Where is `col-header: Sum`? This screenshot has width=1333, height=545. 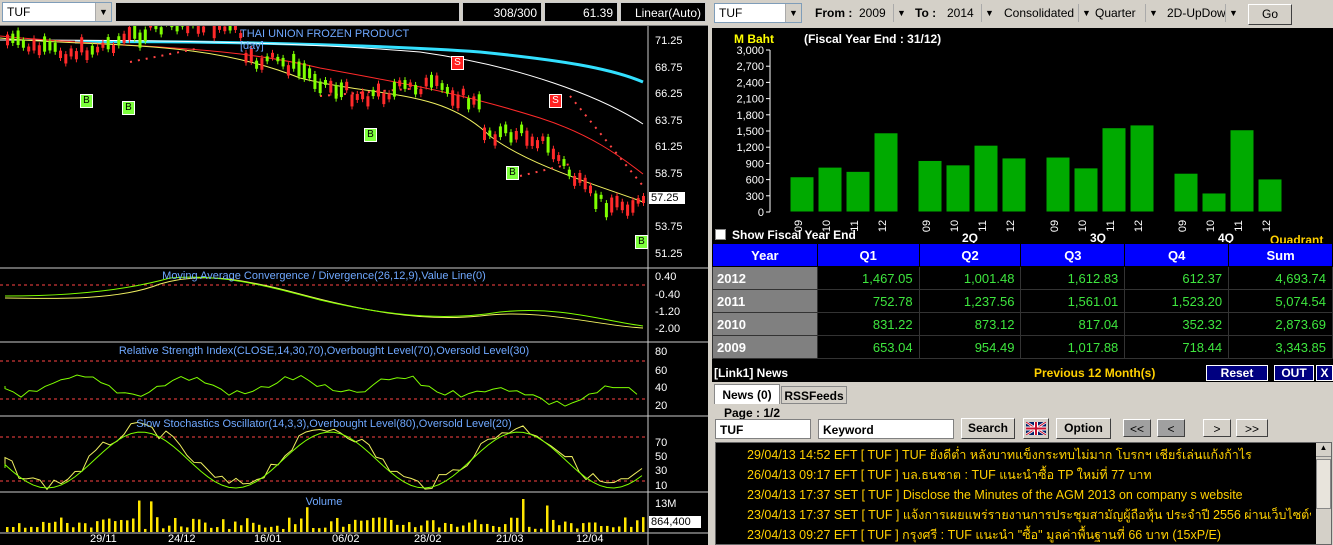 col-header: Sum is located at coordinates (1280, 255).